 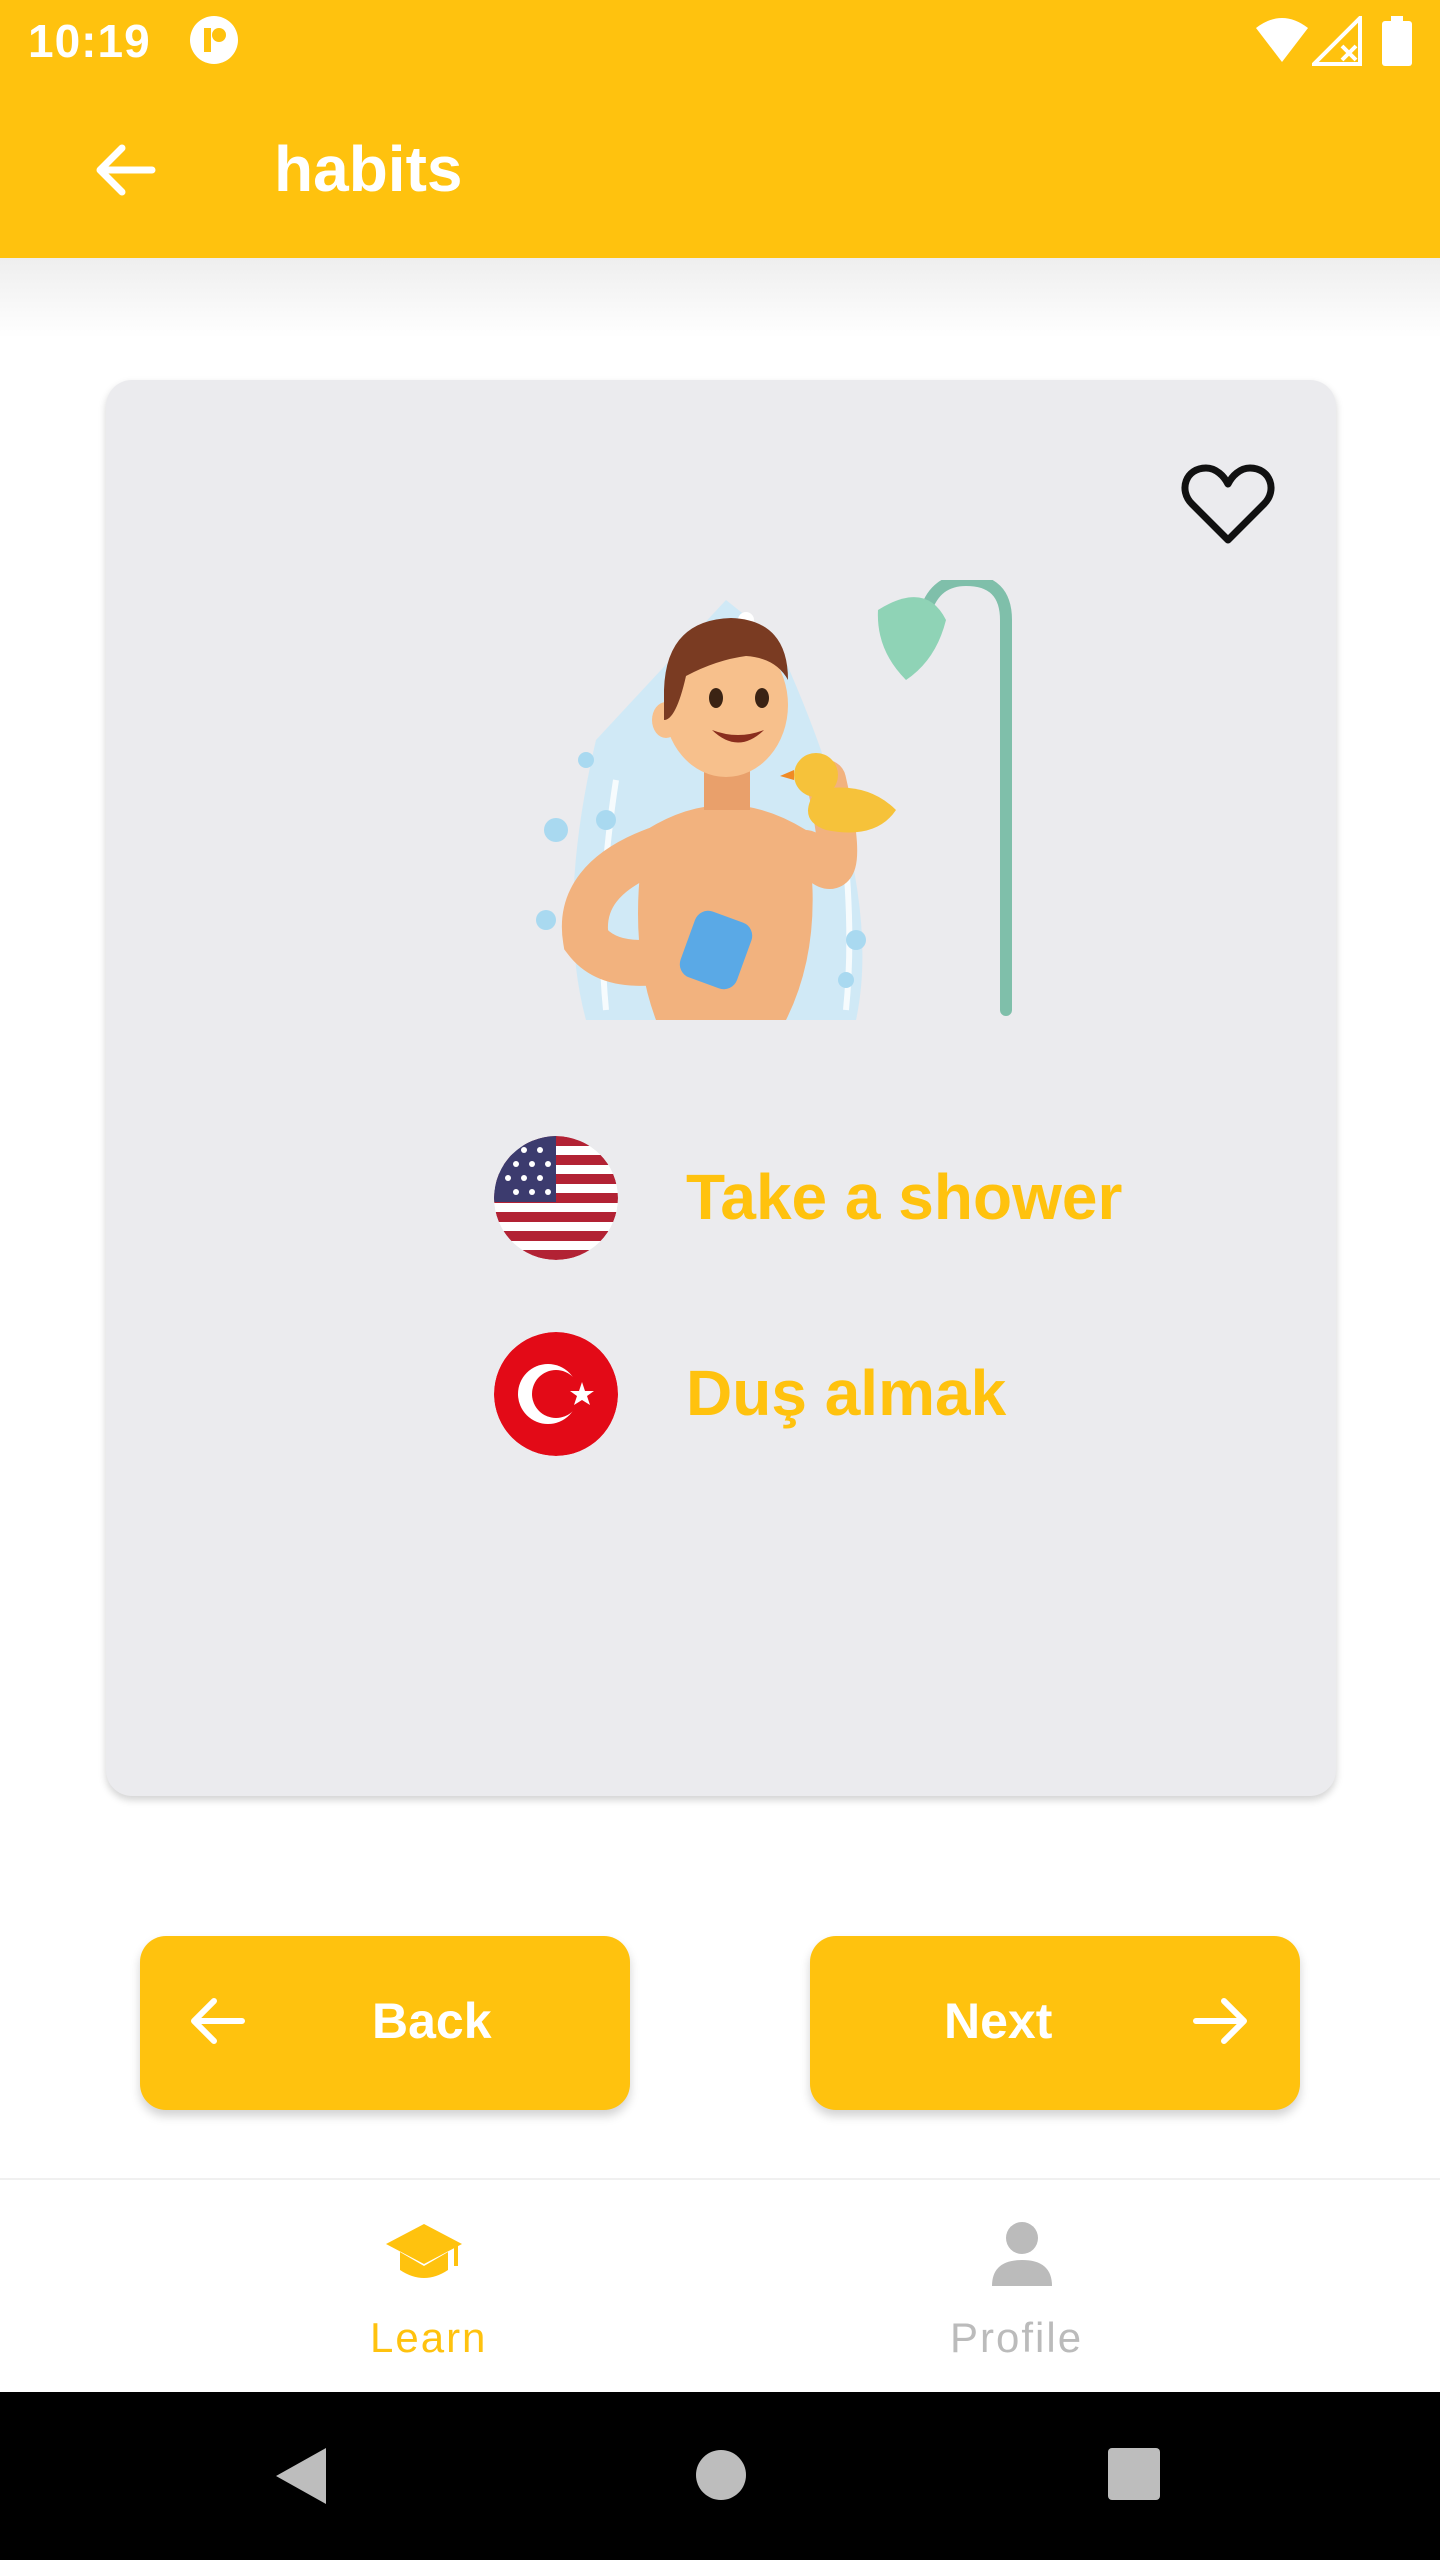 What do you see at coordinates (432, 2021) in the screenshot?
I see `back-button-label: Back` at bounding box center [432, 2021].